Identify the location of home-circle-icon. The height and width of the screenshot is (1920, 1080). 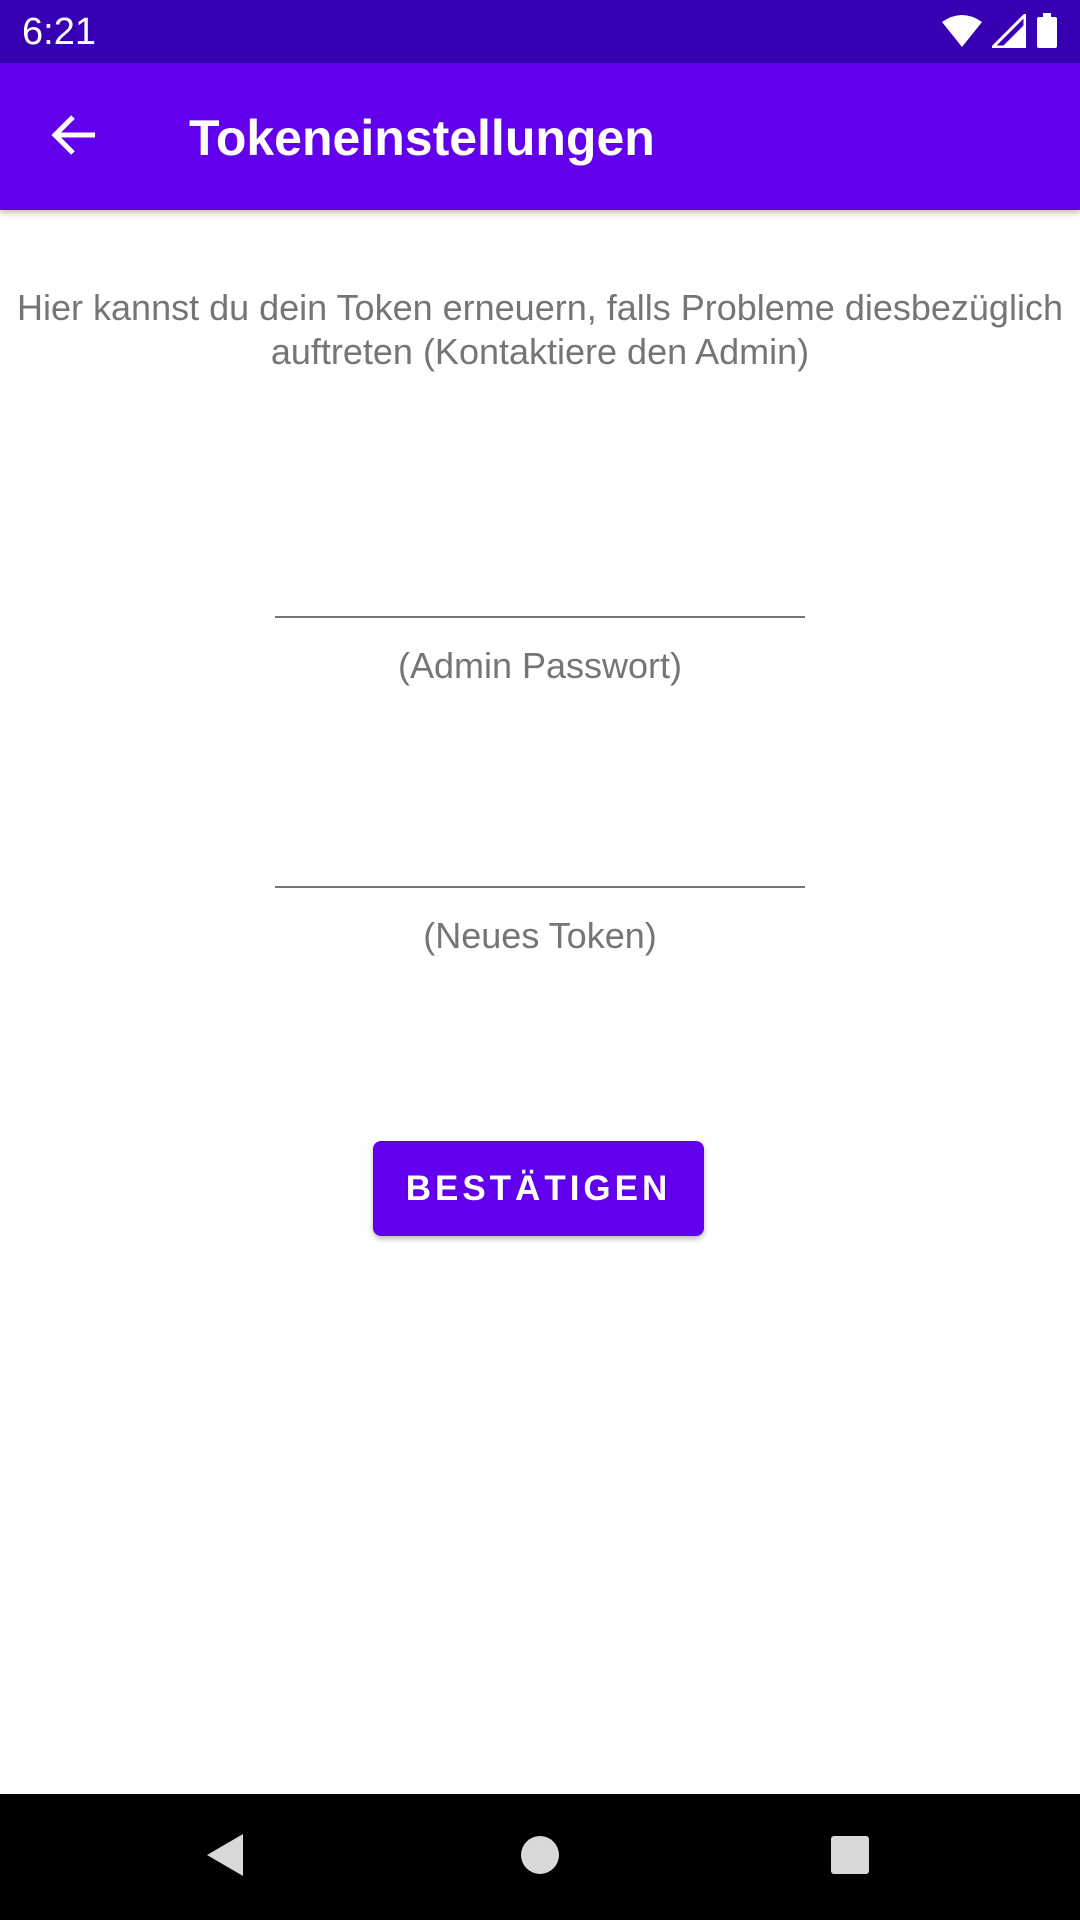
(540, 1857).